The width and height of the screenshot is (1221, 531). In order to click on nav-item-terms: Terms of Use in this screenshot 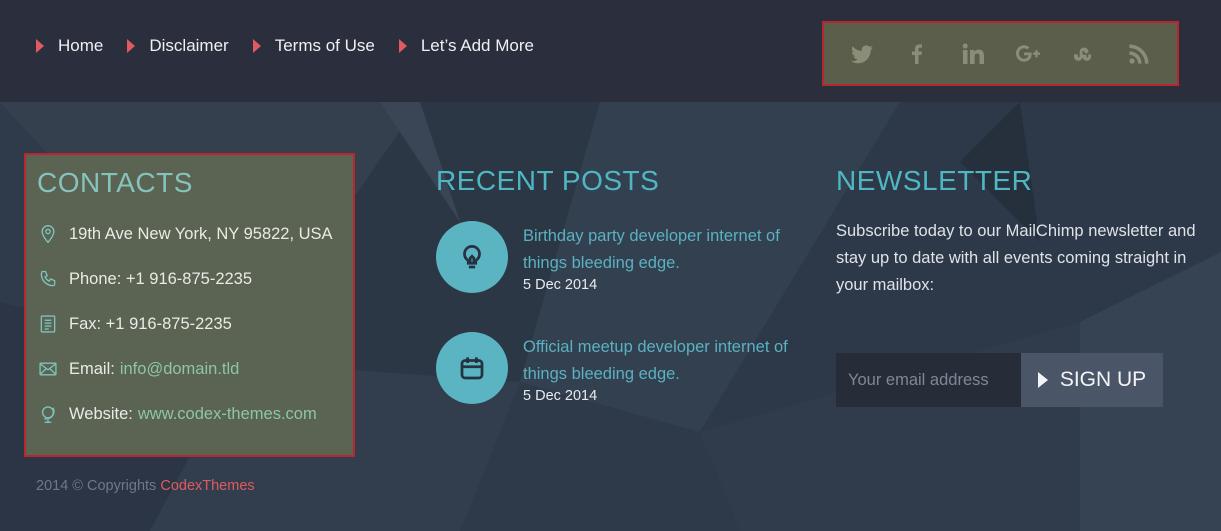, I will do `click(313, 46)`.